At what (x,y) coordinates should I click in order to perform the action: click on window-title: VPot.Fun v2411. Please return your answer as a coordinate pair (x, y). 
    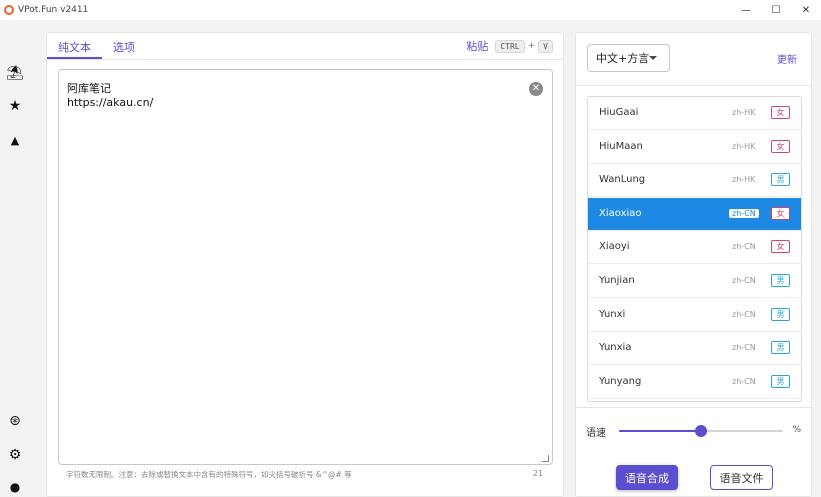
    Looking at the image, I should click on (53, 10).